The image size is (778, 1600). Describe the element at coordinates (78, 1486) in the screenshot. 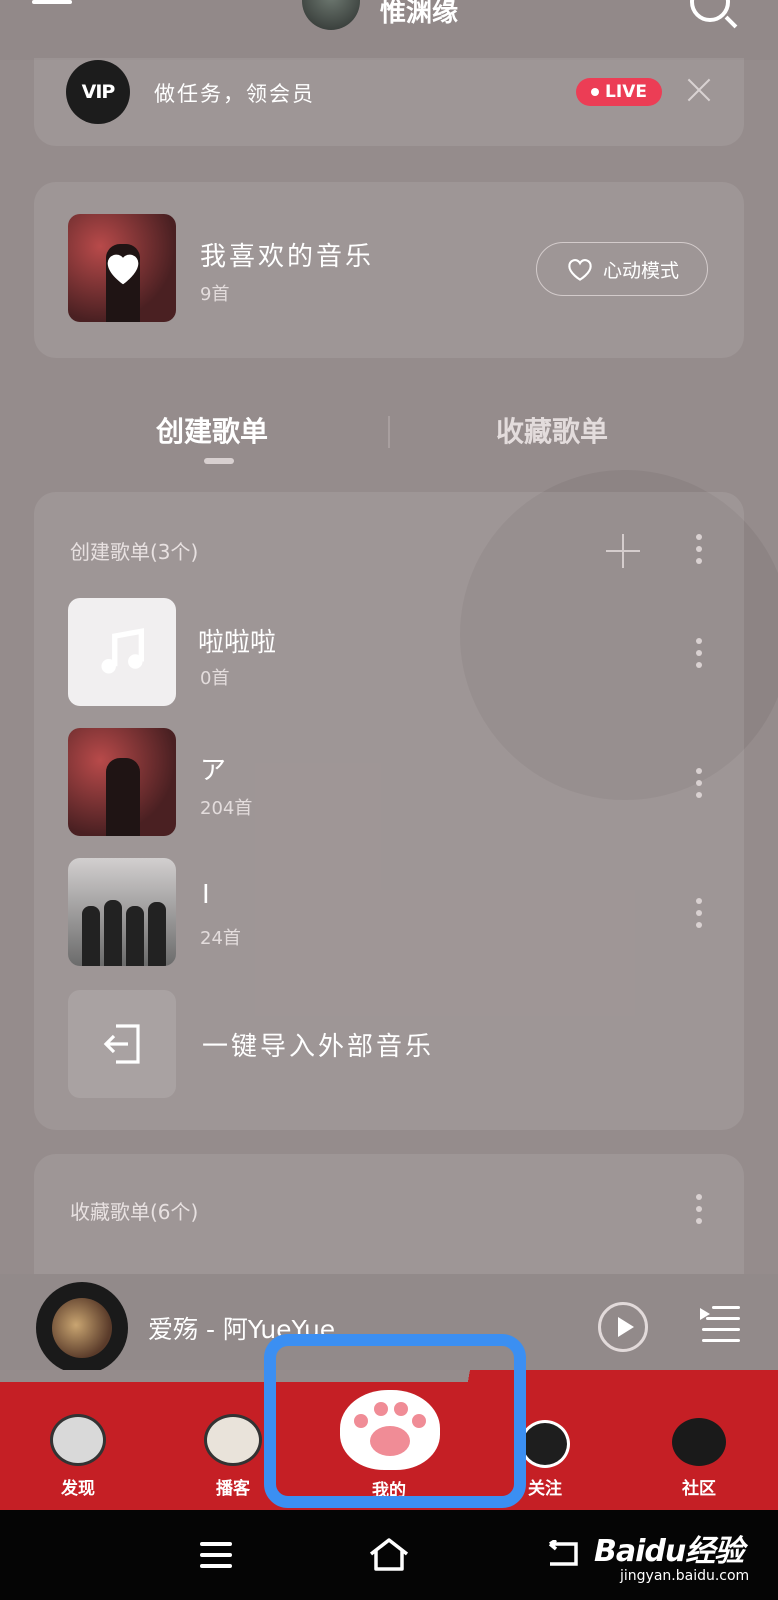

I see `nav-discover: 发现` at that location.